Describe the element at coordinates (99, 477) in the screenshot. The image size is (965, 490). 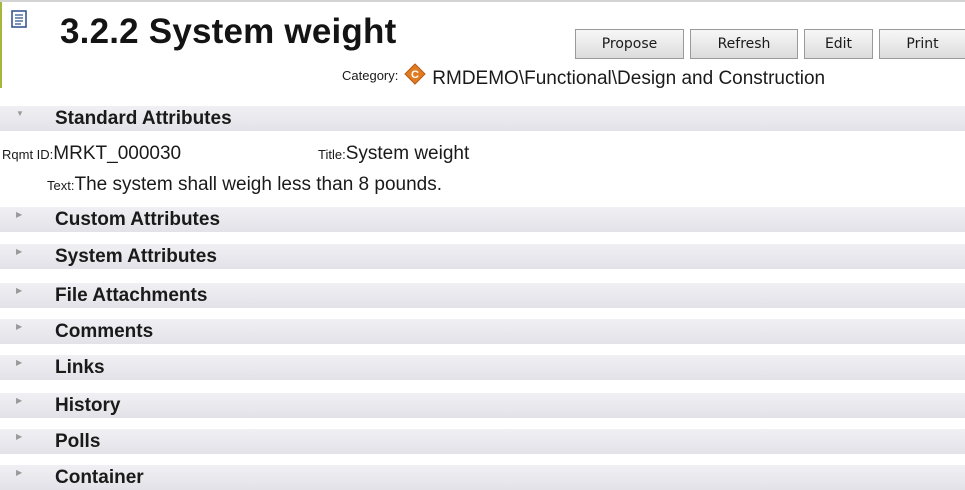
I see `section-label: Container` at that location.